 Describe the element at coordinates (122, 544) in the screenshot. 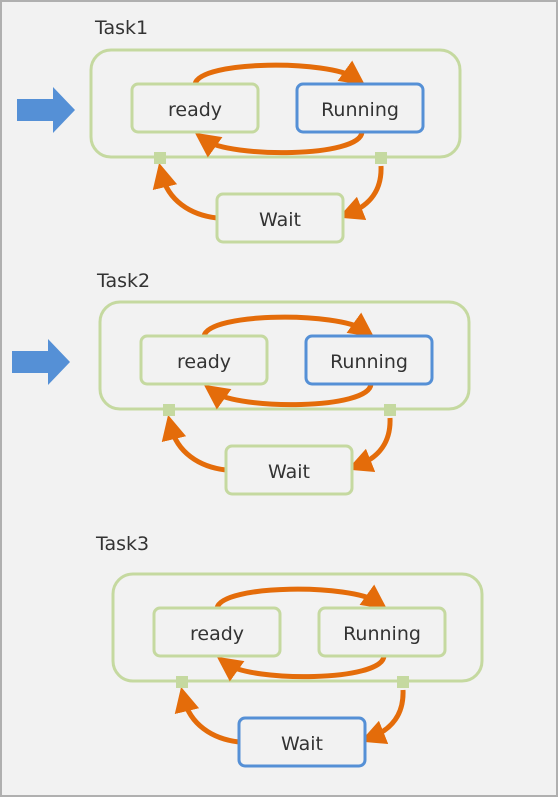

I see `task-title: Task3` at that location.